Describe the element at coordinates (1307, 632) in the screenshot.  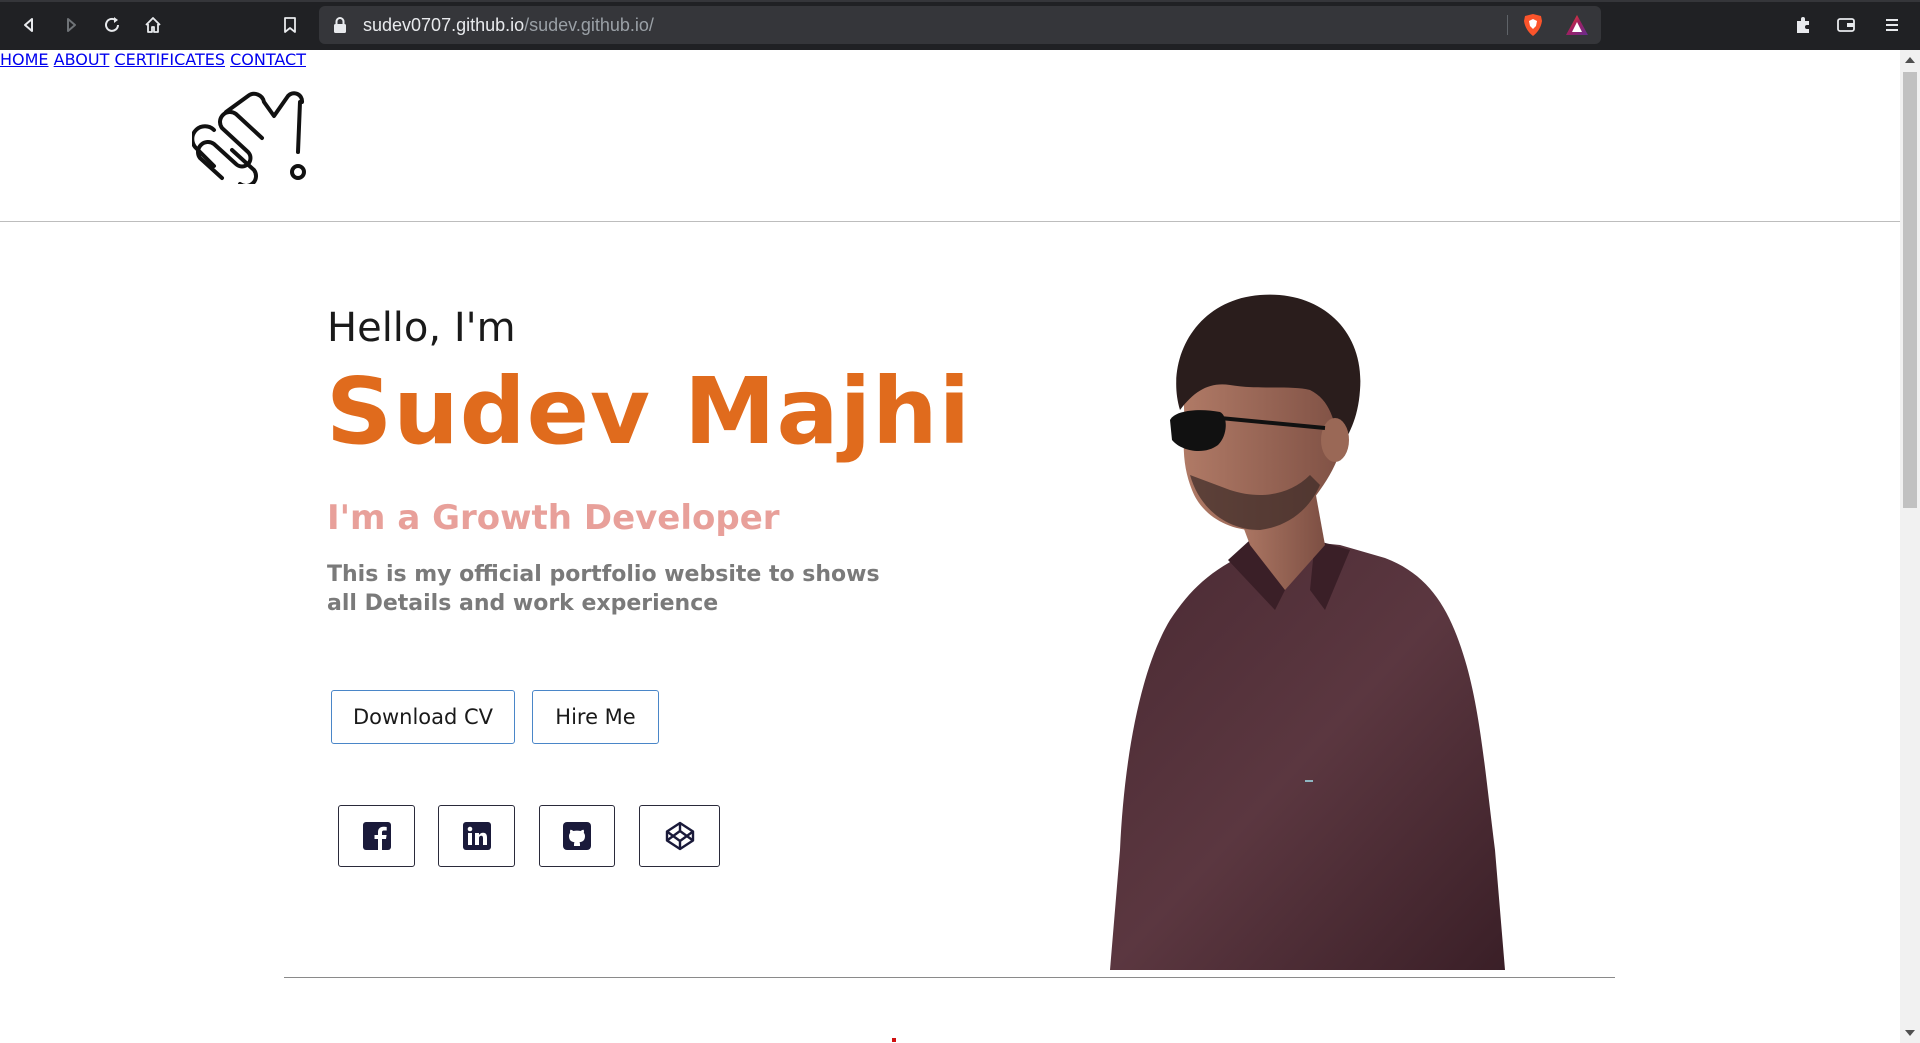
I see `profile-photo` at that location.